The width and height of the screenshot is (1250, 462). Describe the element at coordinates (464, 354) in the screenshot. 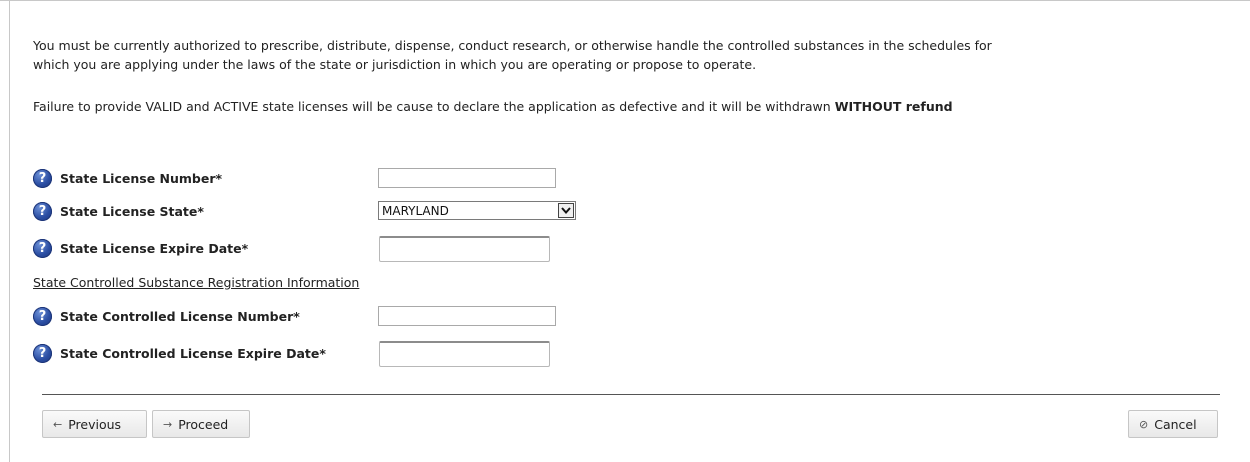

I see `controlled-license-expire-date-input` at that location.